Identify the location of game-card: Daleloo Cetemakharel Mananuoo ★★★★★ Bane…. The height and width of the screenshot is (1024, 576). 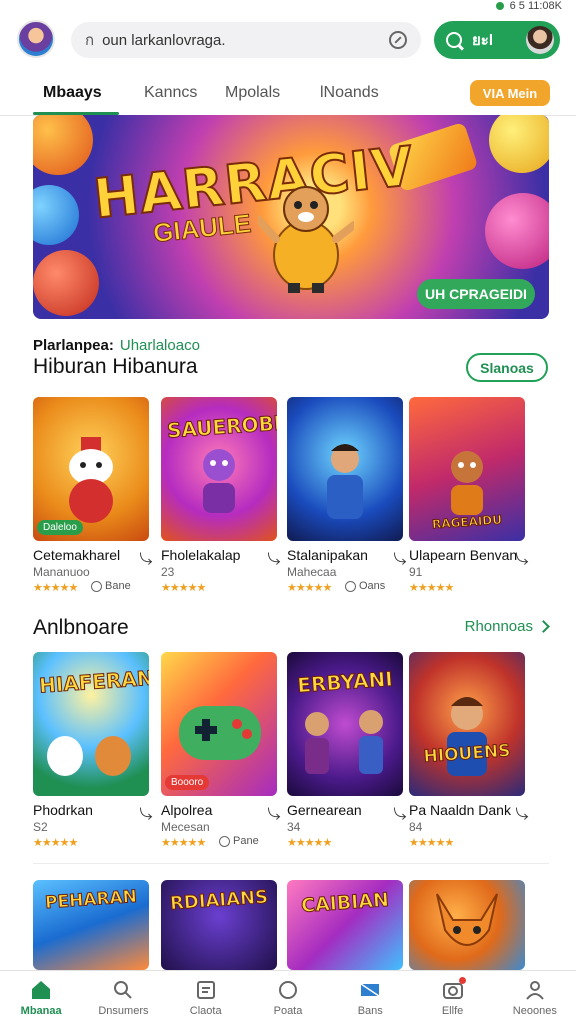
(93, 495).